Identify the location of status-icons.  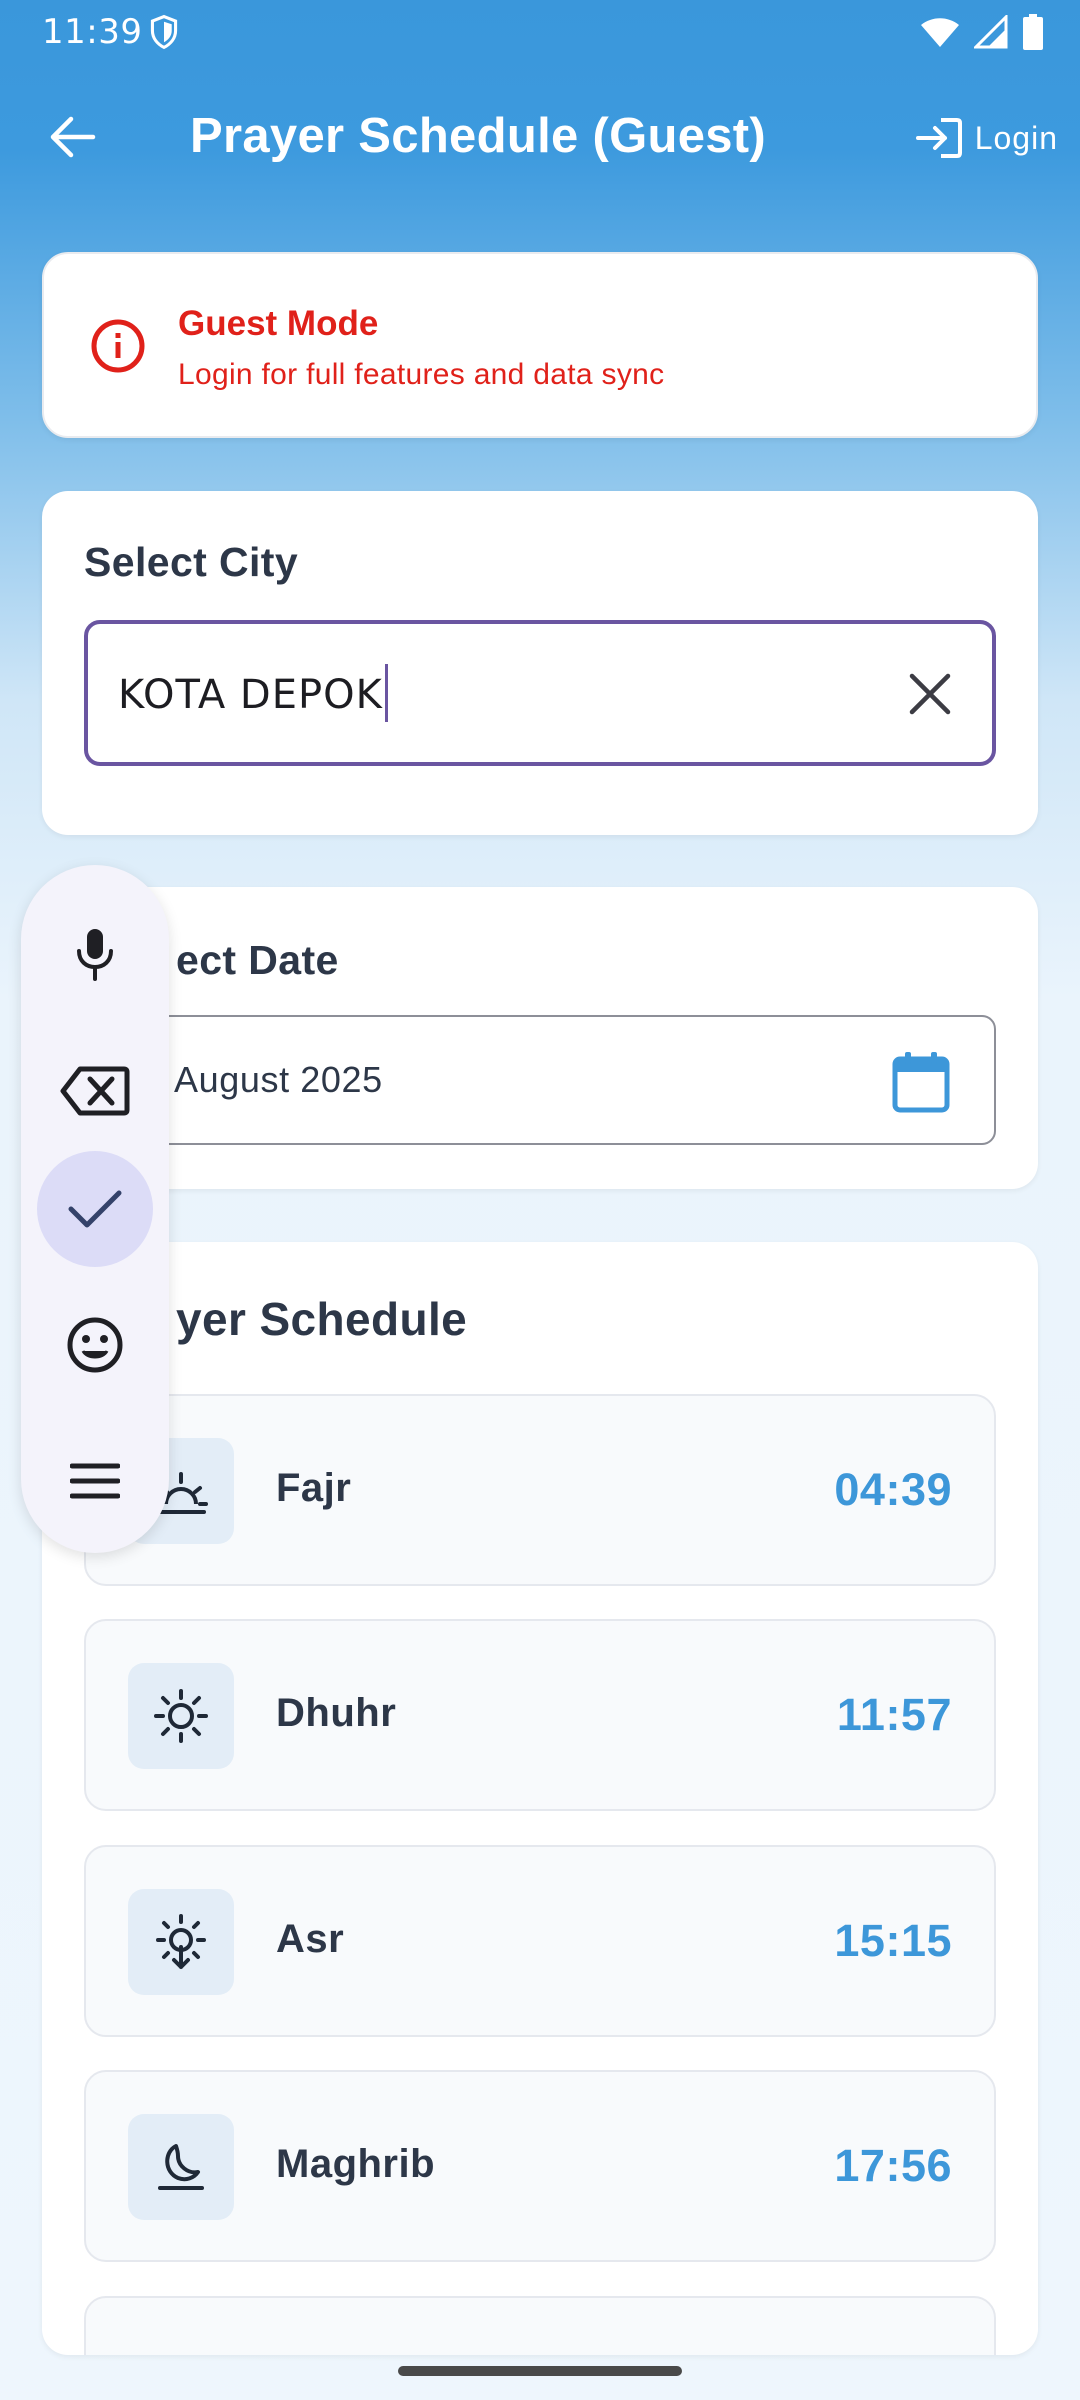
(982, 32).